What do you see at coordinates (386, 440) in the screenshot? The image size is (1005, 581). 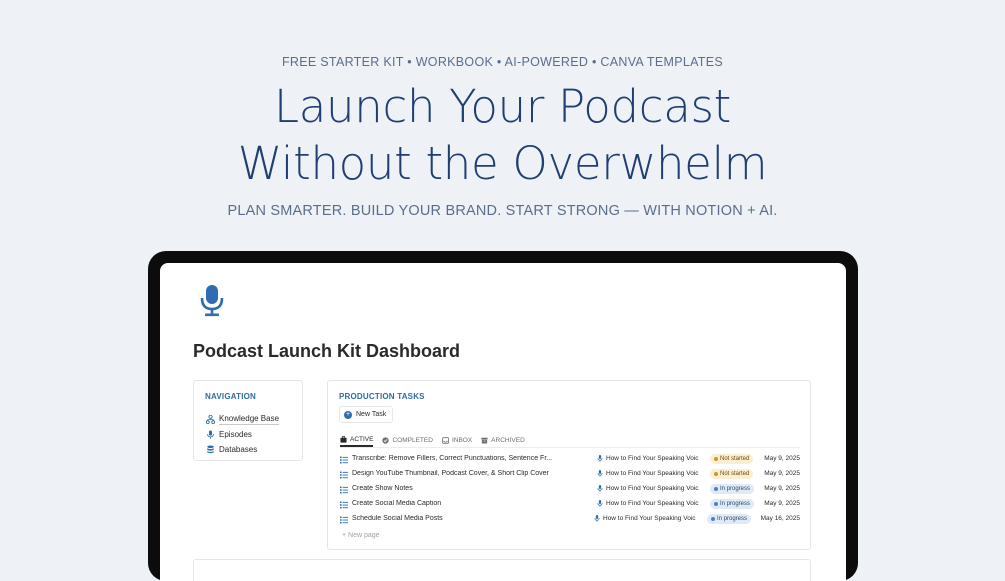 I see `check-circle-icon` at bounding box center [386, 440].